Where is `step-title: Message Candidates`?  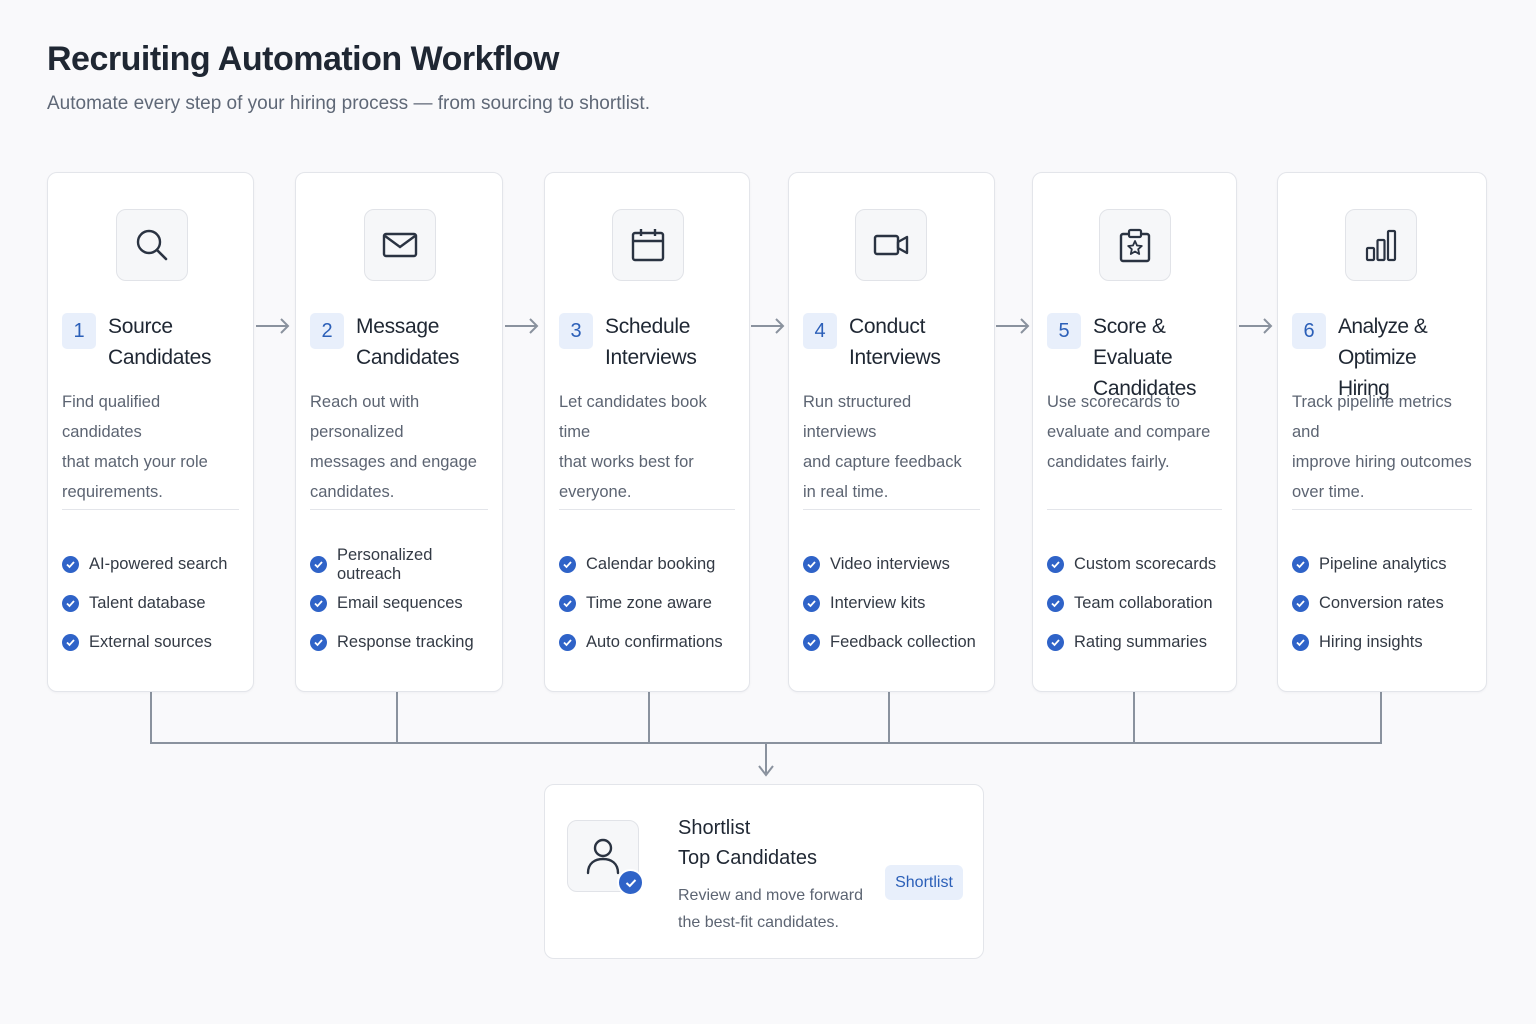
step-title: Message Candidates is located at coordinates (408, 342).